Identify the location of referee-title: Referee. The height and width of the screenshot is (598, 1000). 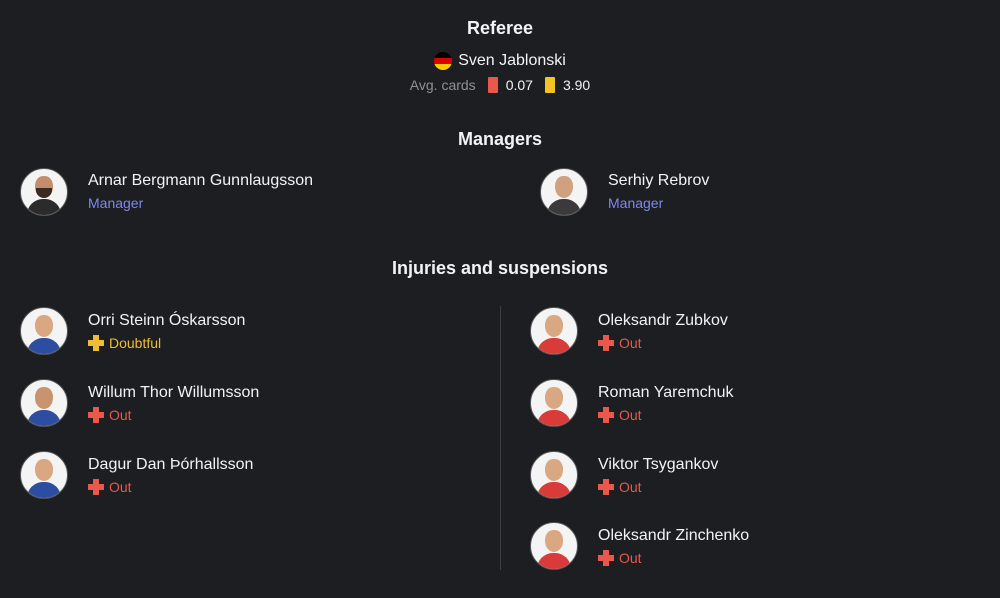
(500, 28).